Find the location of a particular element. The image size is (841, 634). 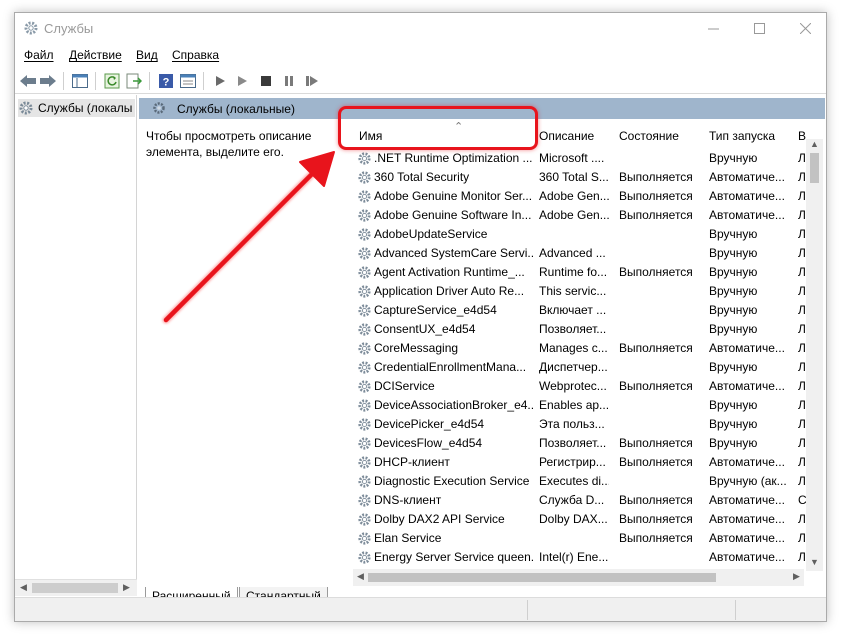

menu-help: Справка is located at coordinates (195, 55).